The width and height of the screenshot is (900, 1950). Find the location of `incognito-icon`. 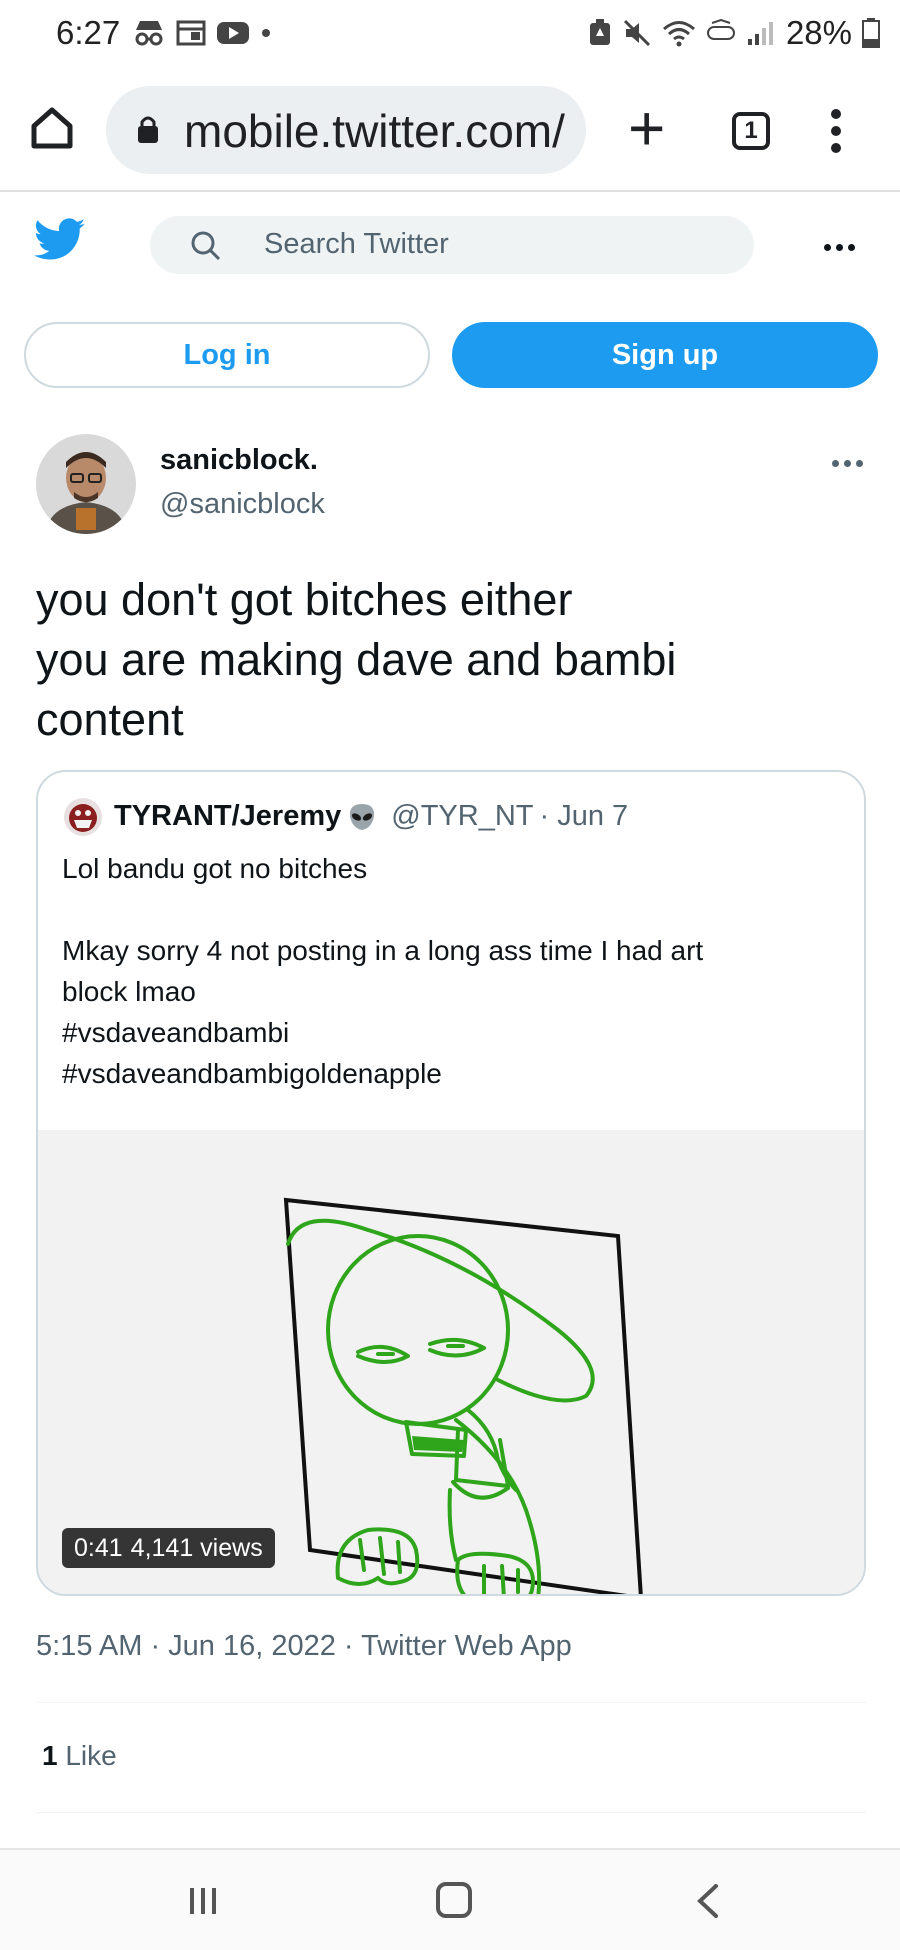

incognito-icon is located at coordinates (149, 33).